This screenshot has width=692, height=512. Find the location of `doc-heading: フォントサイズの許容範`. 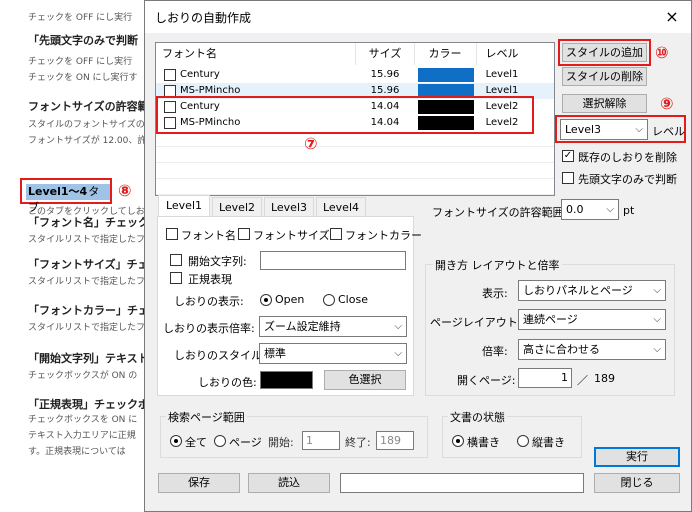

doc-heading: フォントサイズの許容範 is located at coordinates (88, 106).